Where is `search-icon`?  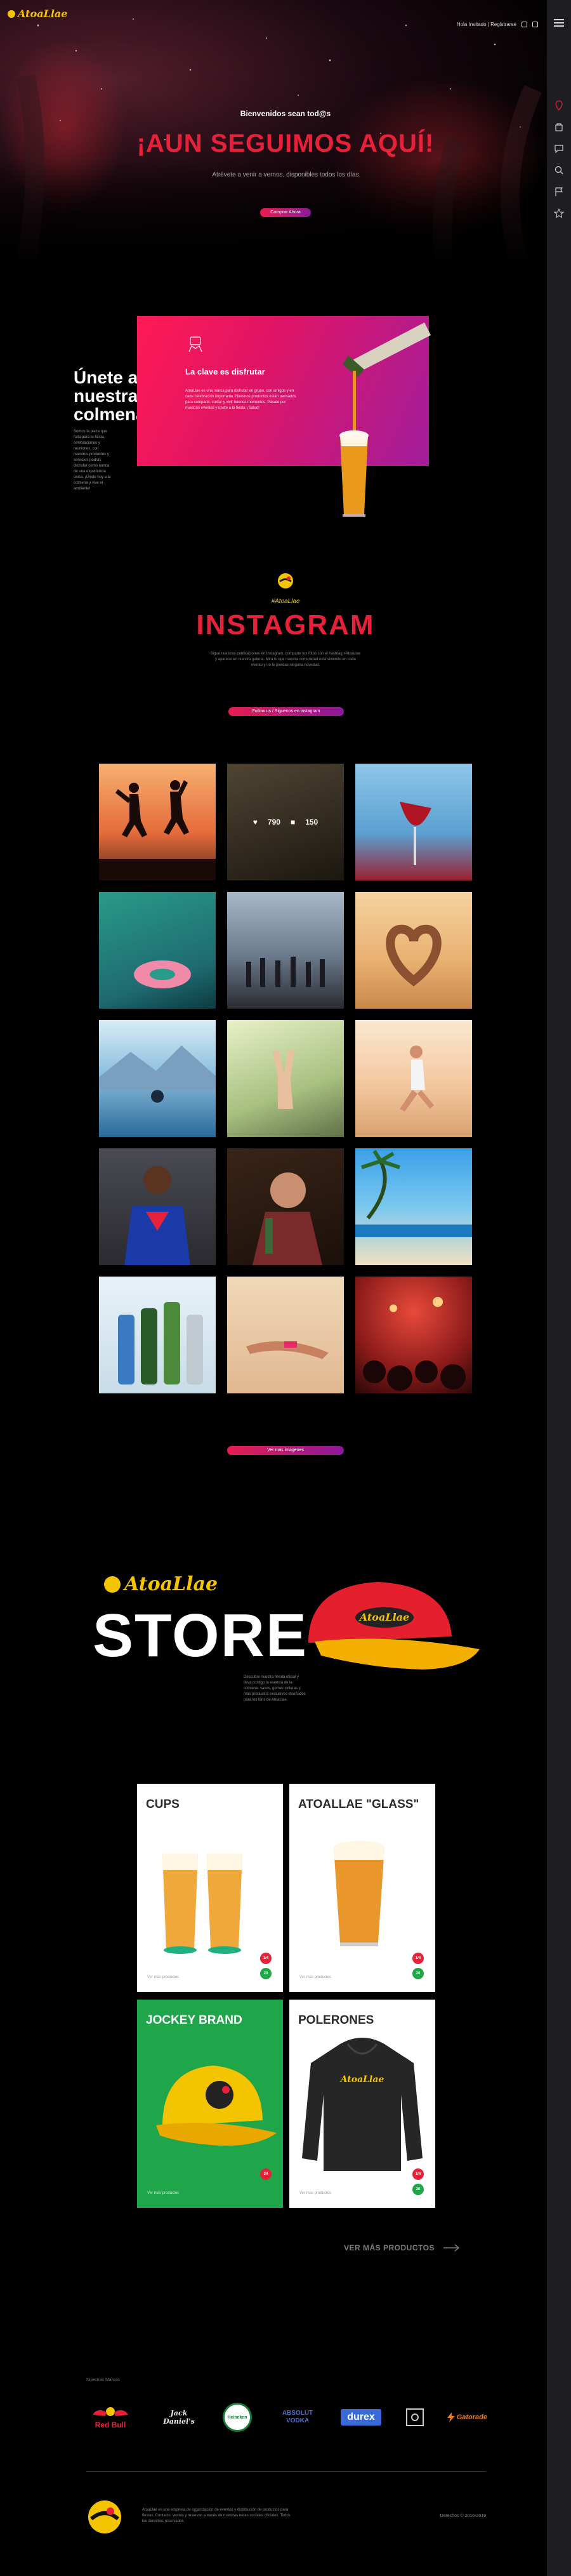 search-icon is located at coordinates (559, 170).